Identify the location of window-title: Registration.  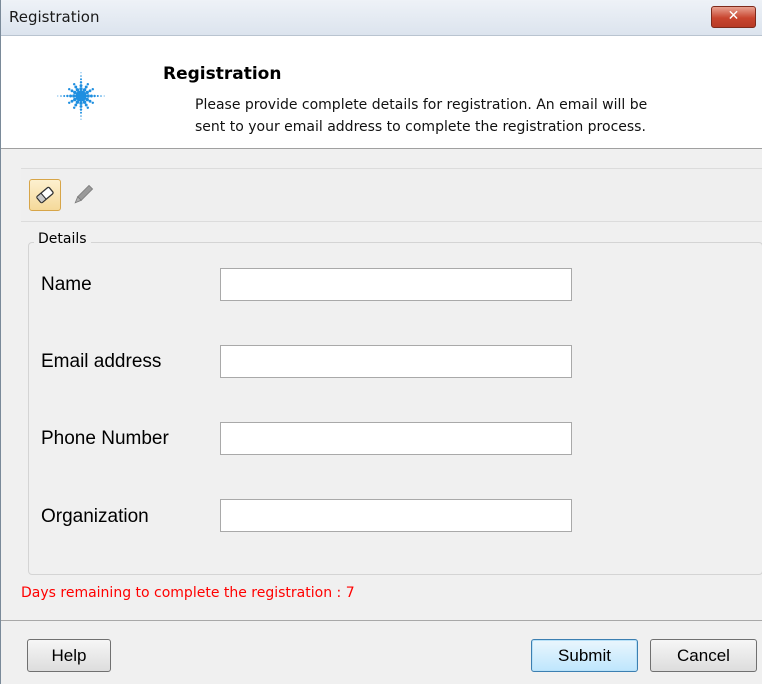
(54, 17).